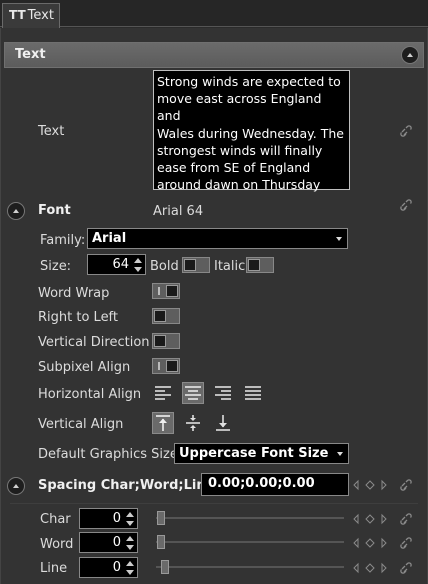  I want to click on word-slider-track, so click(250, 542).